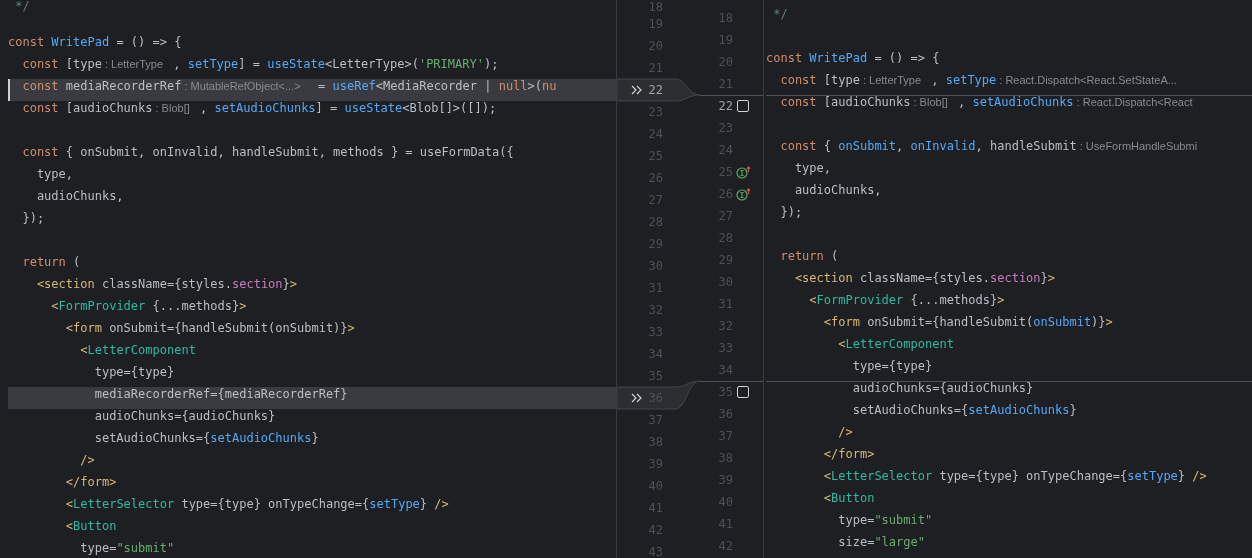 This screenshot has height=558, width=1252. What do you see at coordinates (1009, 106) in the screenshot?
I see `code-line: const [audioChunks : Blob[] , setAudioChunks : React.Dispatch<React` at bounding box center [1009, 106].